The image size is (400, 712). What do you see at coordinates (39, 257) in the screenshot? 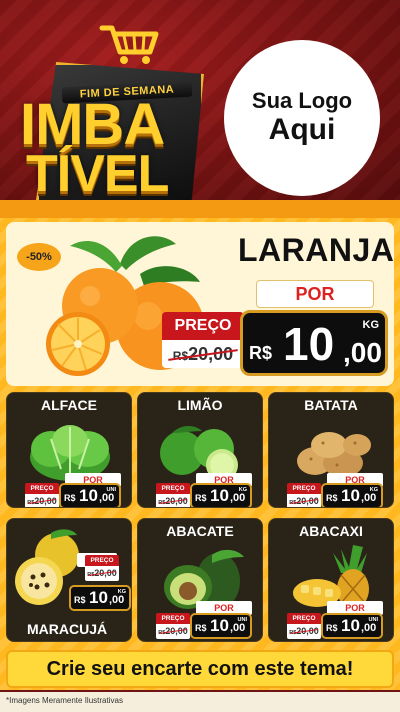
I see `discount-badge: -50%` at bounding box center [39, 257].